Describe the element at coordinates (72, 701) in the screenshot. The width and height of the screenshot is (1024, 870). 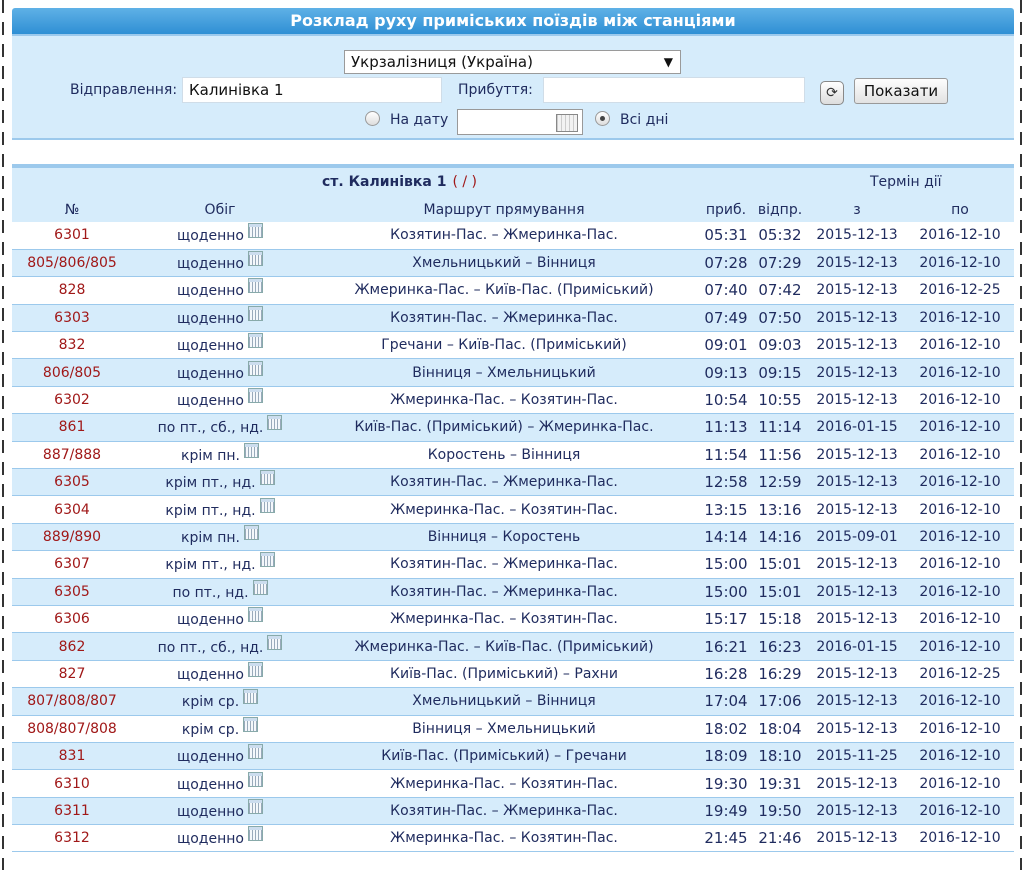
I see `train-number-link: 807/808/807` at that location.